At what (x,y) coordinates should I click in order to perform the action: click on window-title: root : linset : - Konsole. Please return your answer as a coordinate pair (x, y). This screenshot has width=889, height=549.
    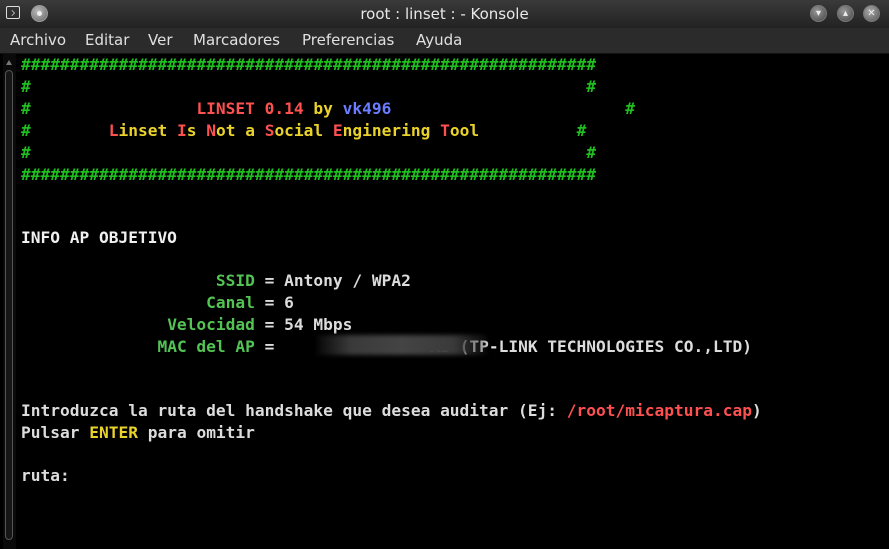
    Looking at the image, I should click on (444, 14).